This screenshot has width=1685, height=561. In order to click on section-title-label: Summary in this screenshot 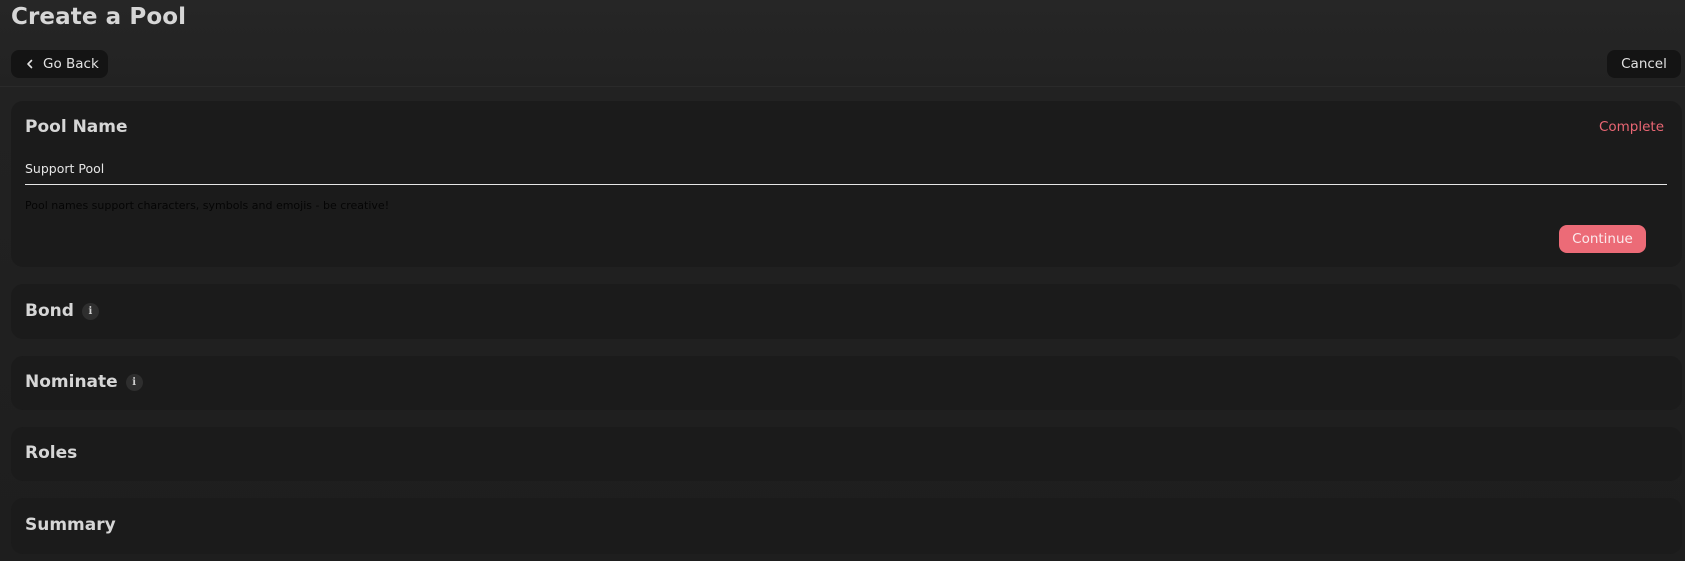, I will do `click(70, 525)`.